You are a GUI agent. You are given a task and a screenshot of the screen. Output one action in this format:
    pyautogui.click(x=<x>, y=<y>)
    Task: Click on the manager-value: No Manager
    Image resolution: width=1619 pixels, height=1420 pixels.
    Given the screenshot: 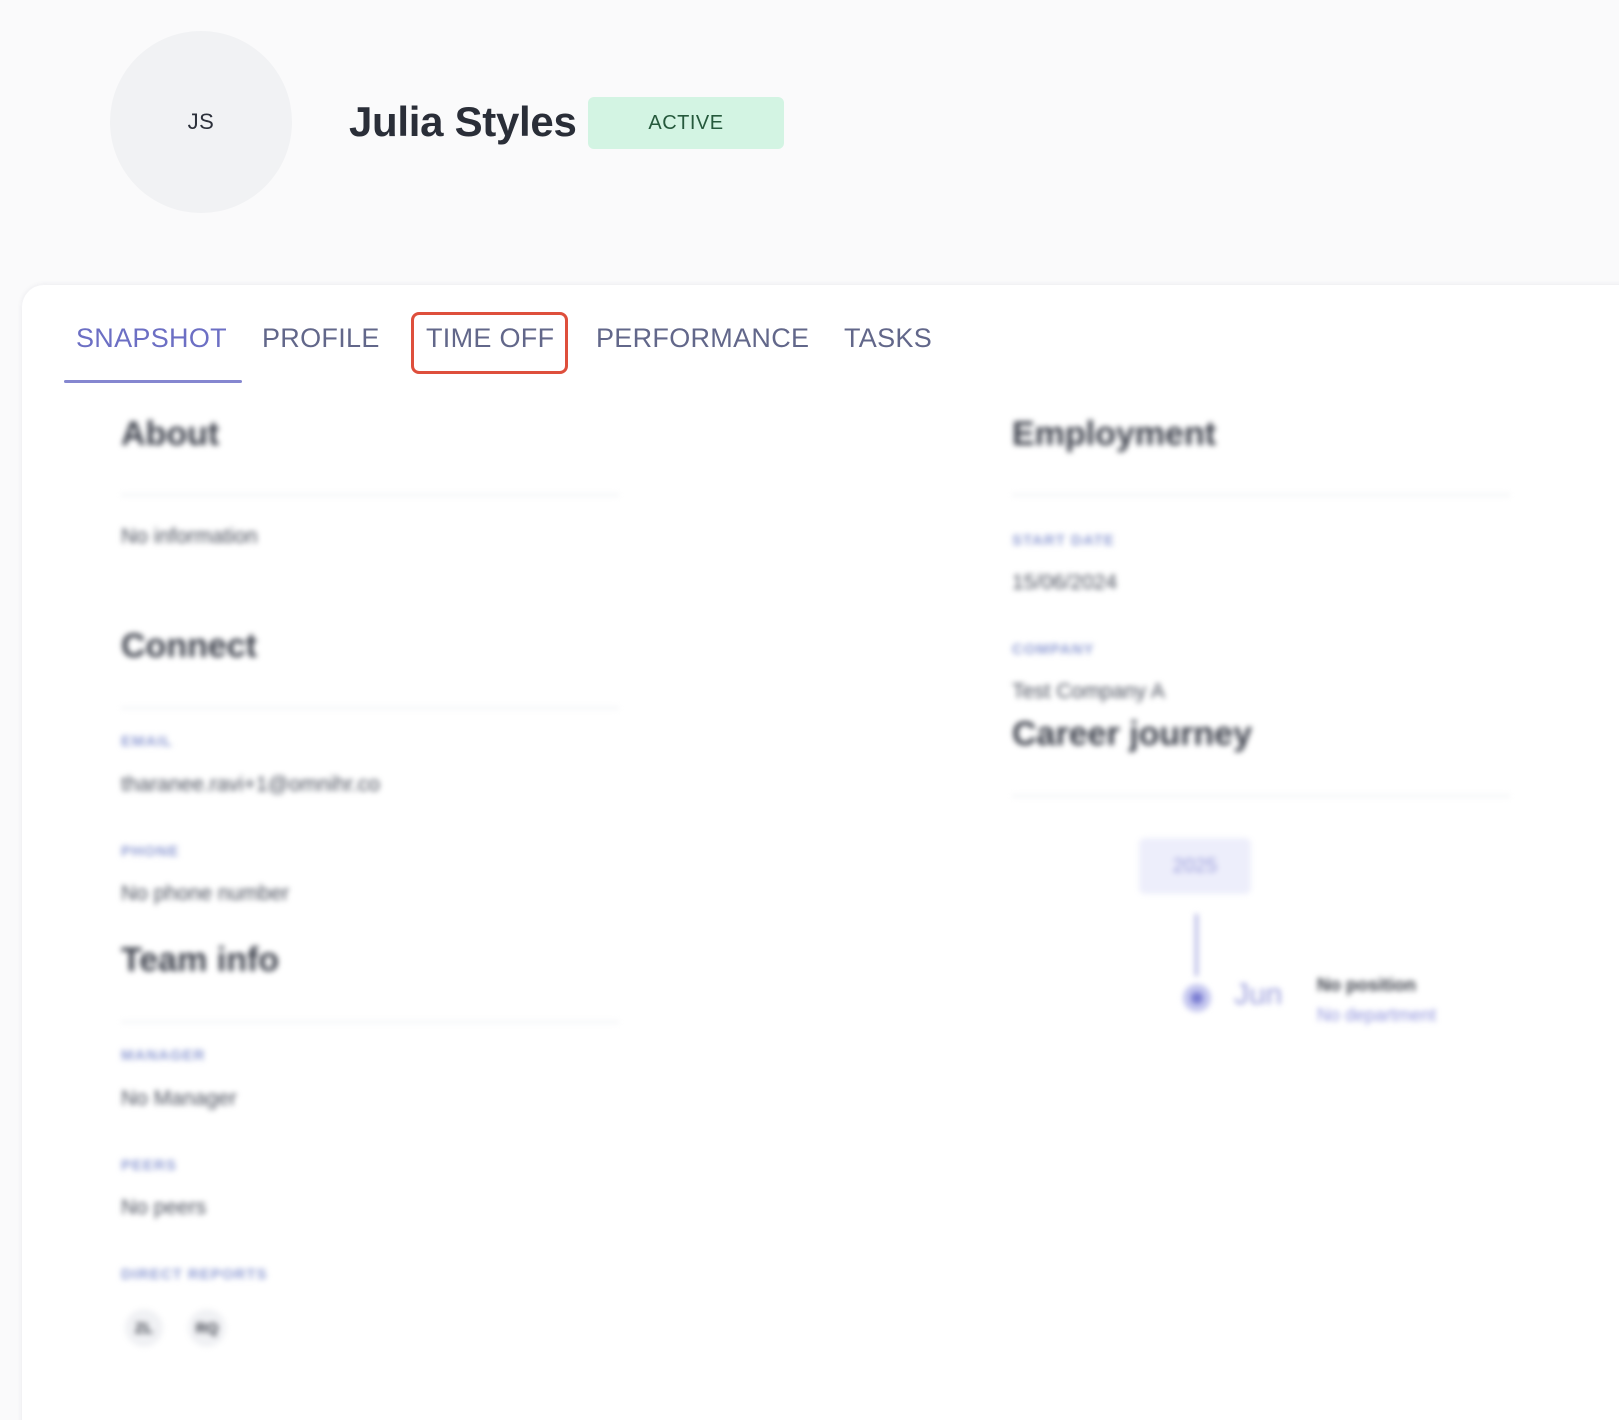 What is the action you would take?
    pyautogui.click(x=179, y=1098)
    